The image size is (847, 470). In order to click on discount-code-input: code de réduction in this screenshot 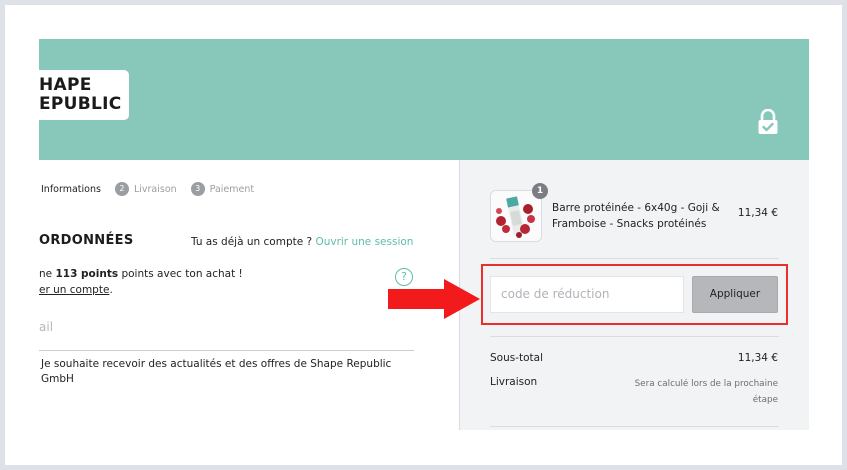, I will do `click(587, 294)`.